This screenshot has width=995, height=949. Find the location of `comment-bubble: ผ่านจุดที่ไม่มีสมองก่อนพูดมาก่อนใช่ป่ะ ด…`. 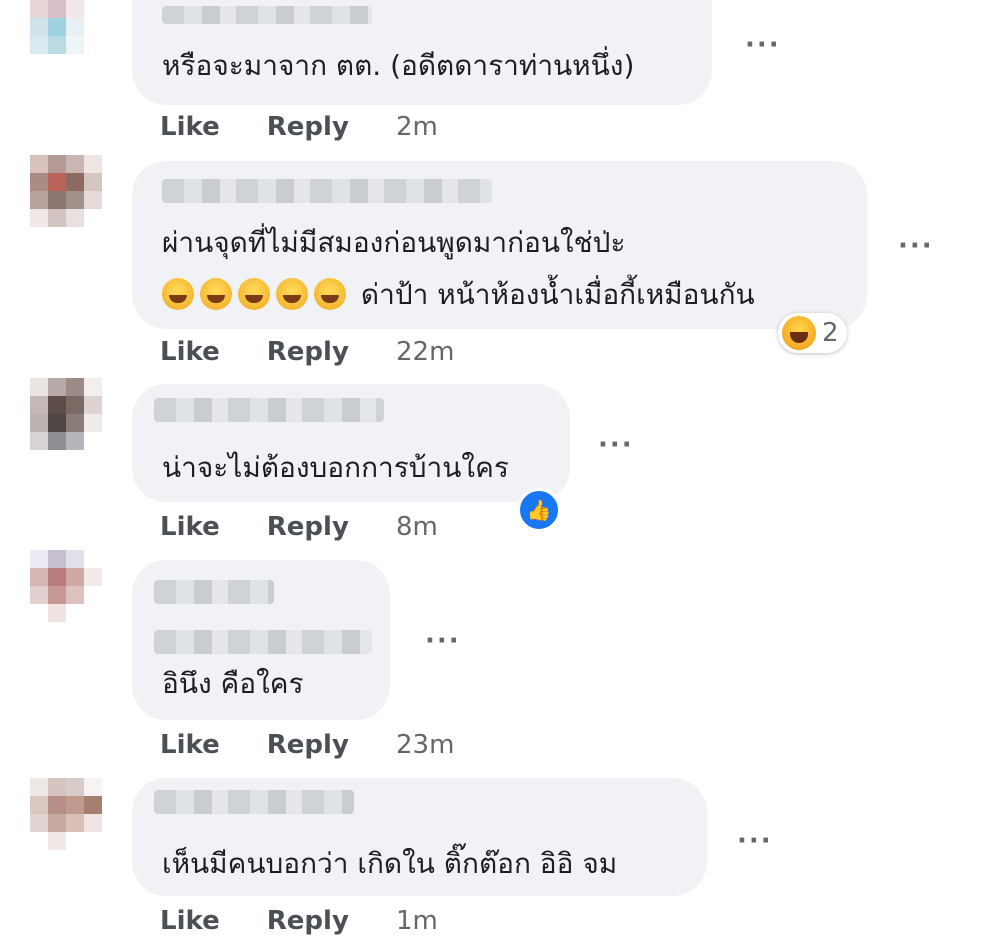

comment-bubble: ผ่านจุดที่ไม่มีสมองก่อนพูดมาก่อนใช่ป่ะ ด… is located at coordinates (499, 245).